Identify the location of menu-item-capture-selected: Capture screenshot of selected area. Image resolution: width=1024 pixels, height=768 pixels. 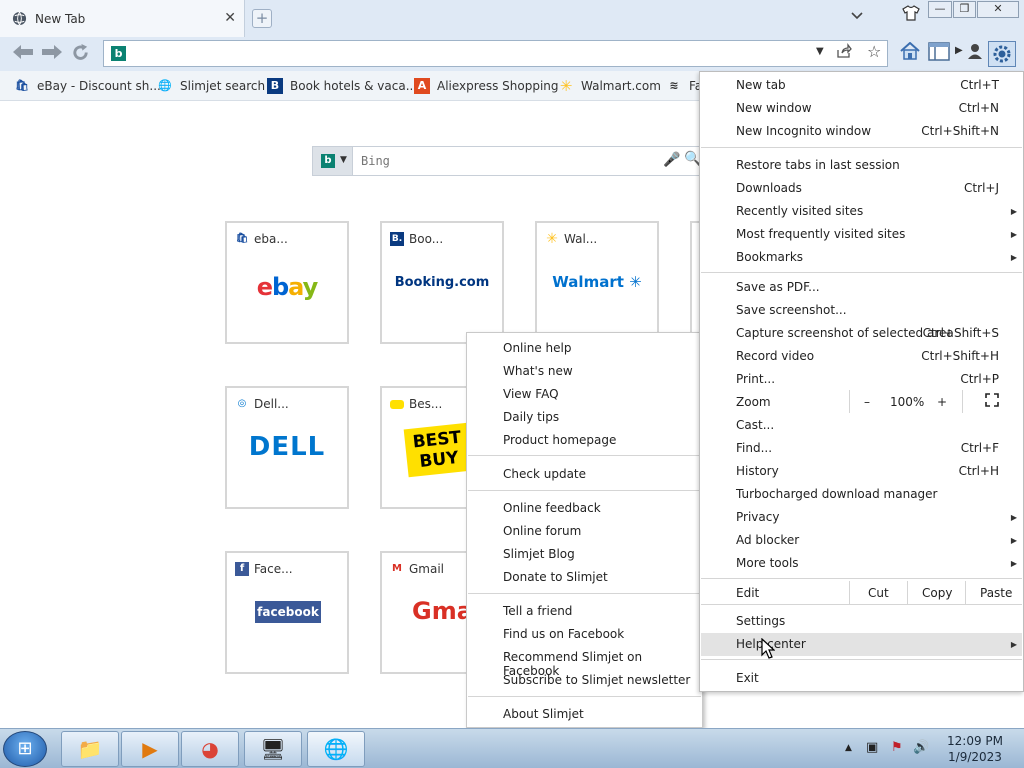
(845, 333).